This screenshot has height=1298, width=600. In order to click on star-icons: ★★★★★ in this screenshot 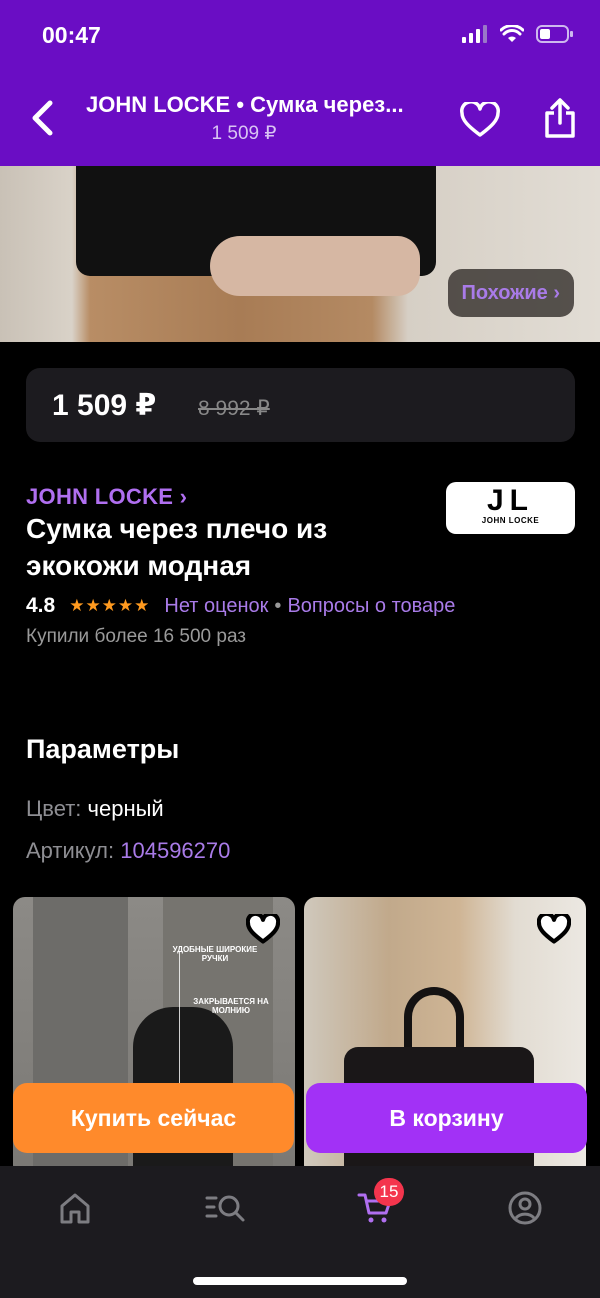, I will do `click(110, 605)`.